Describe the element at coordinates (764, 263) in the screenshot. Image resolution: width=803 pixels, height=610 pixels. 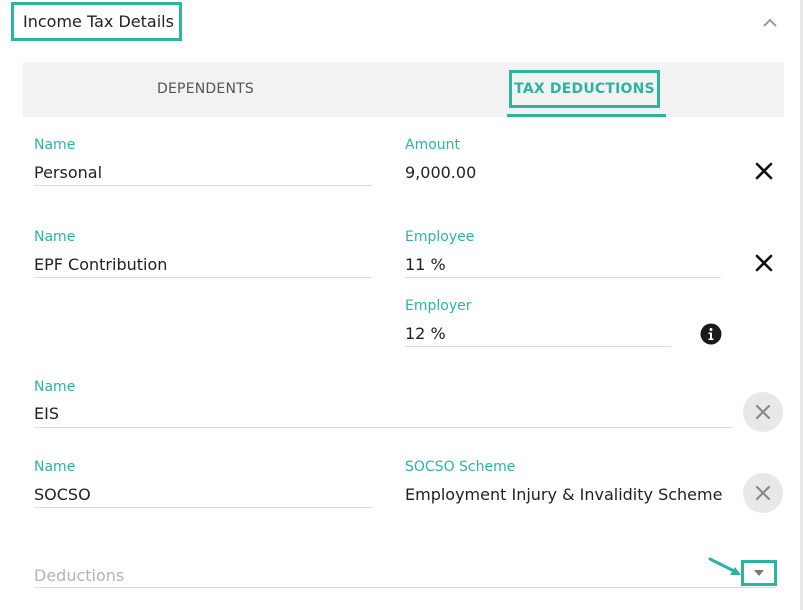
I see `remove-epf-close-icon` at that location.